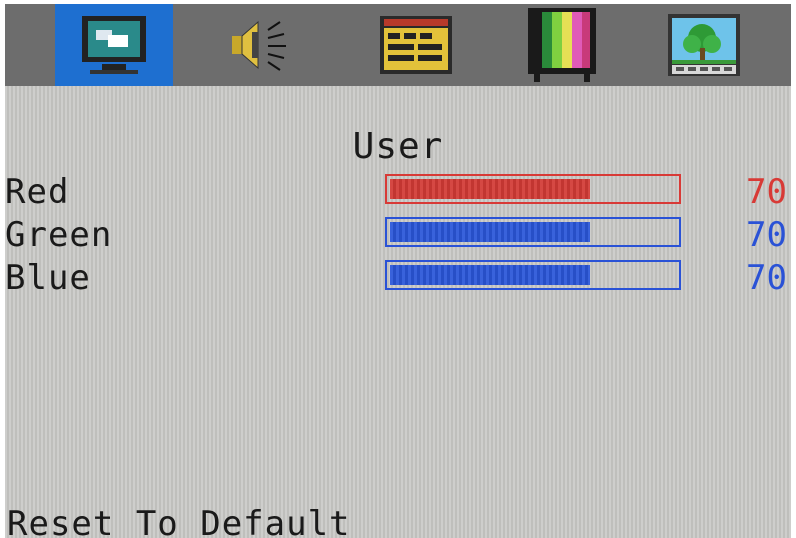 This screenshot has height=538, width=796. I want to click on color-bars-icon, so click(562, 45).